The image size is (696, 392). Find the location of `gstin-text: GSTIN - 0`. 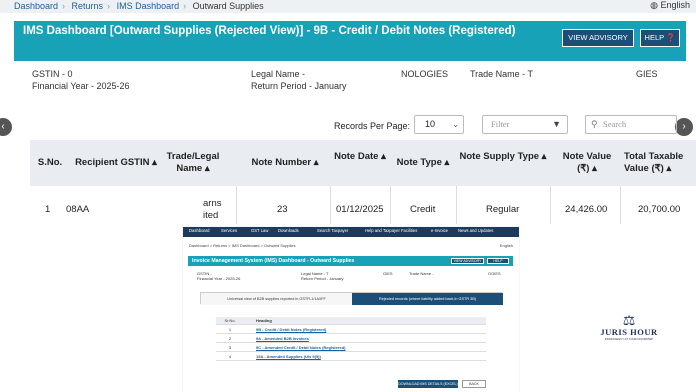

gstin-text: GSTIN - 0 is located at coordinates (52, 74).